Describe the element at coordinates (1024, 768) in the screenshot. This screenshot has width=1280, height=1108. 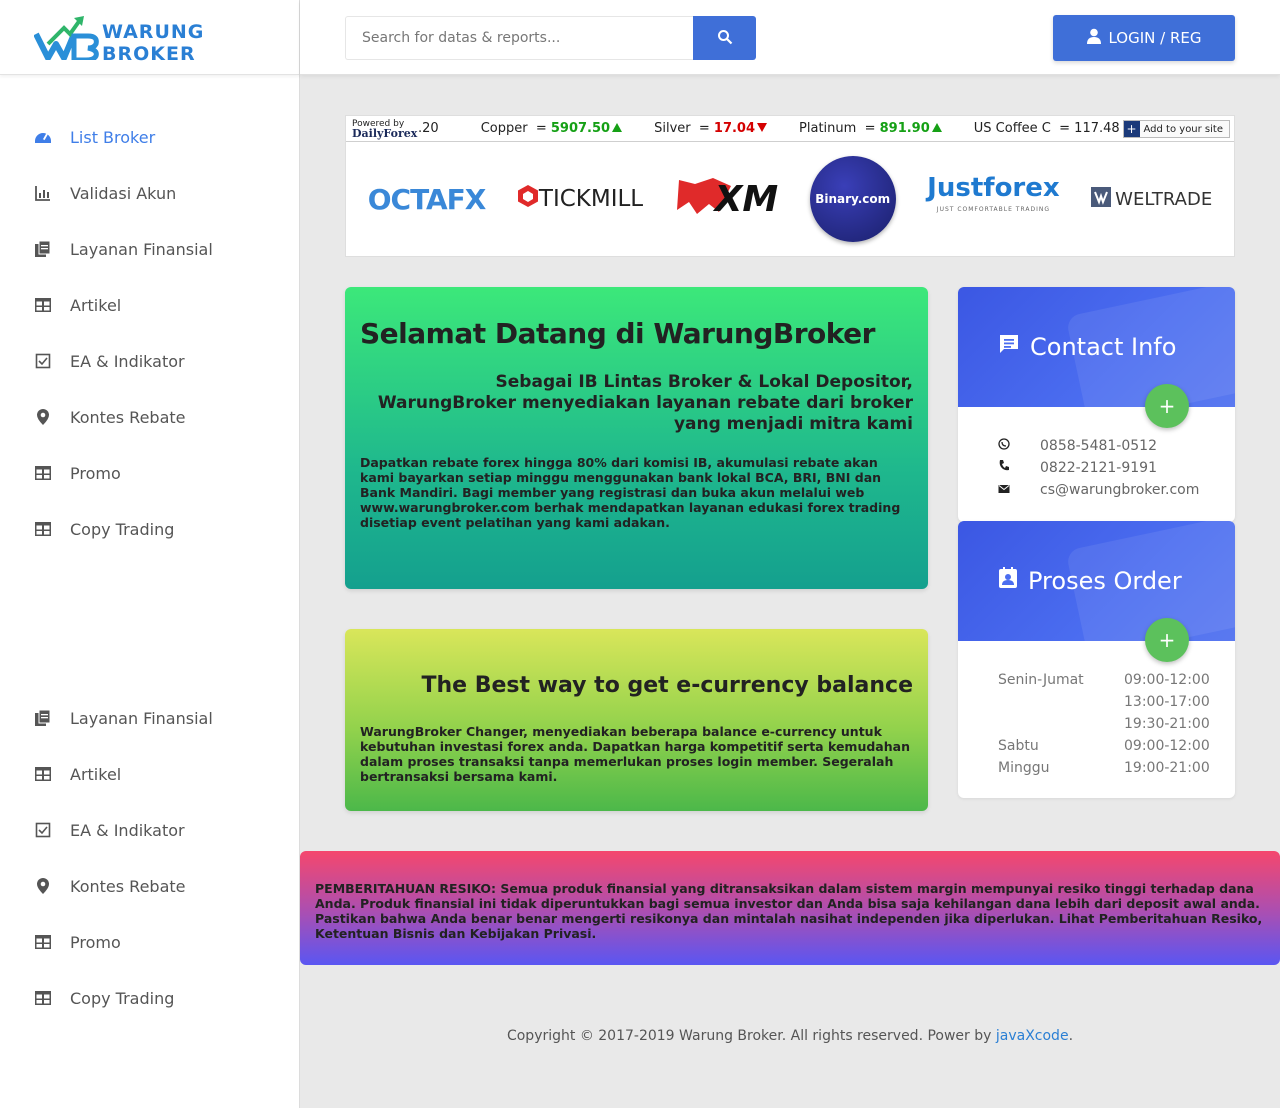
I see `order-day: Minggu` at that location.